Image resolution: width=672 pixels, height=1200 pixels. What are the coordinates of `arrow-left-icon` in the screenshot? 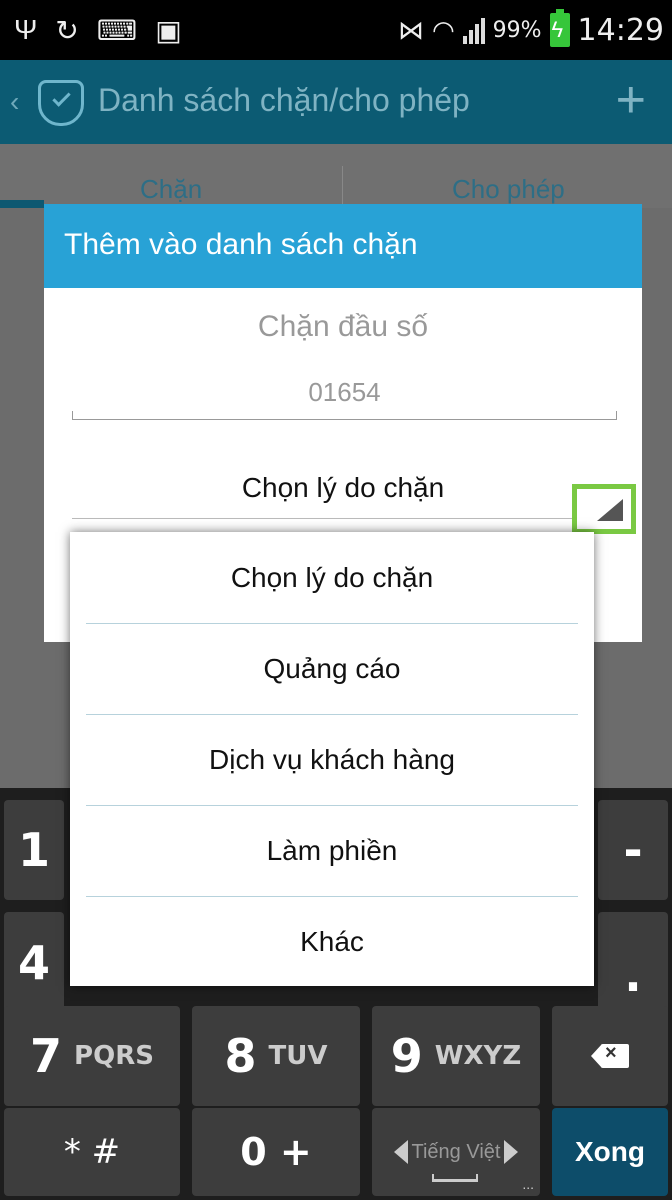 It's located at (400, 1152).